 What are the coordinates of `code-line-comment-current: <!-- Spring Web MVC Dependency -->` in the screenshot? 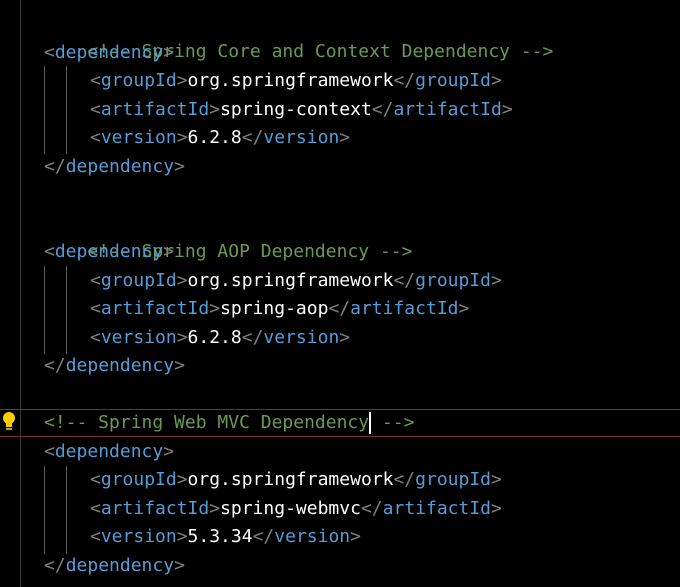 It's located at (229, 423).